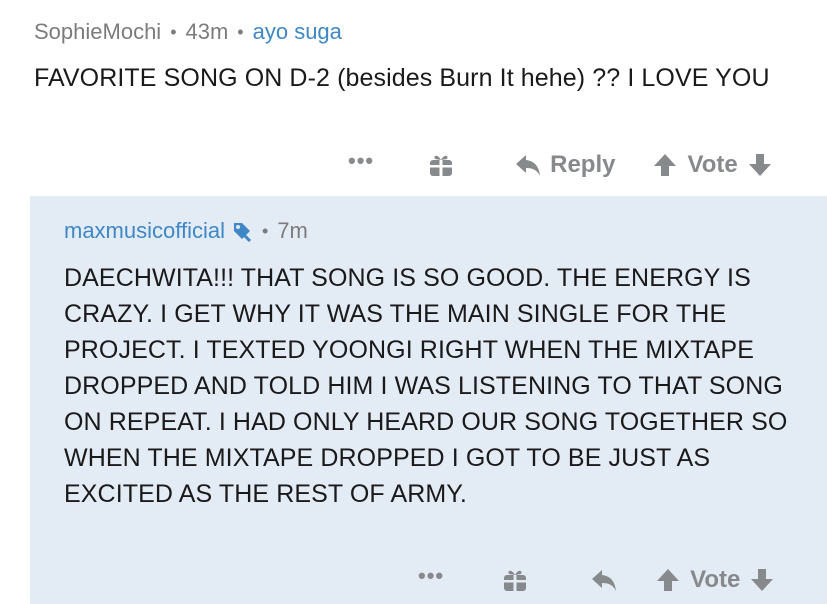 The height and width of the screenshot is (604, 827). I want to click on comment-time: 43m, so click(207, 31).